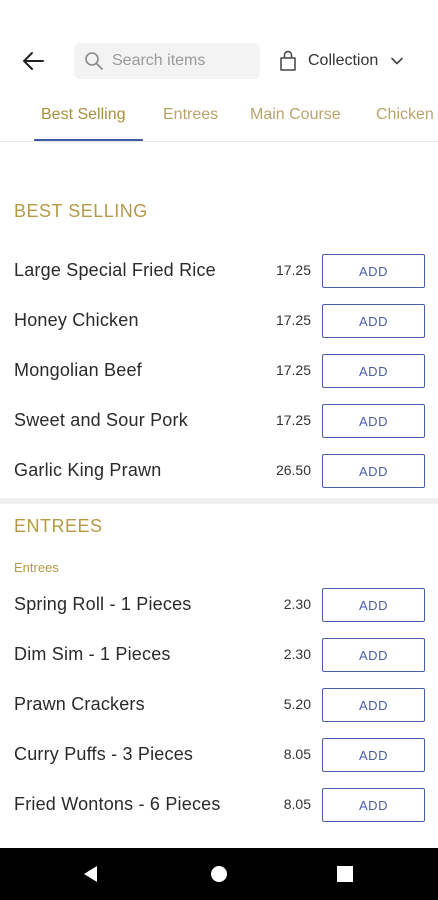 Image resolution: width=438 pixels, height=900 pixels. What do you see at coordinates (219, 371) in the screenshot?
I see `menu-item-row: Mongolian Beef 17.25 ADD` at bounding box center [219, 371].